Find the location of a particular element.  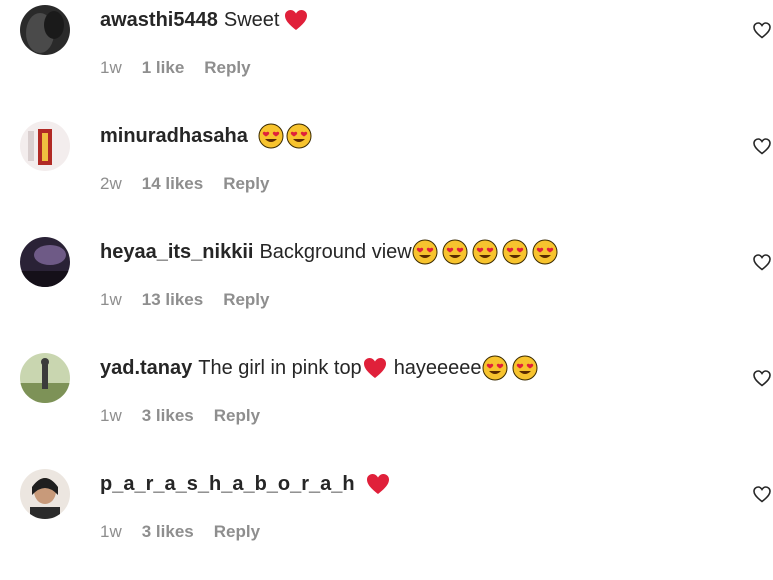

comment-username: heyaa_its_nikkii is located at coordinates (176, 252).